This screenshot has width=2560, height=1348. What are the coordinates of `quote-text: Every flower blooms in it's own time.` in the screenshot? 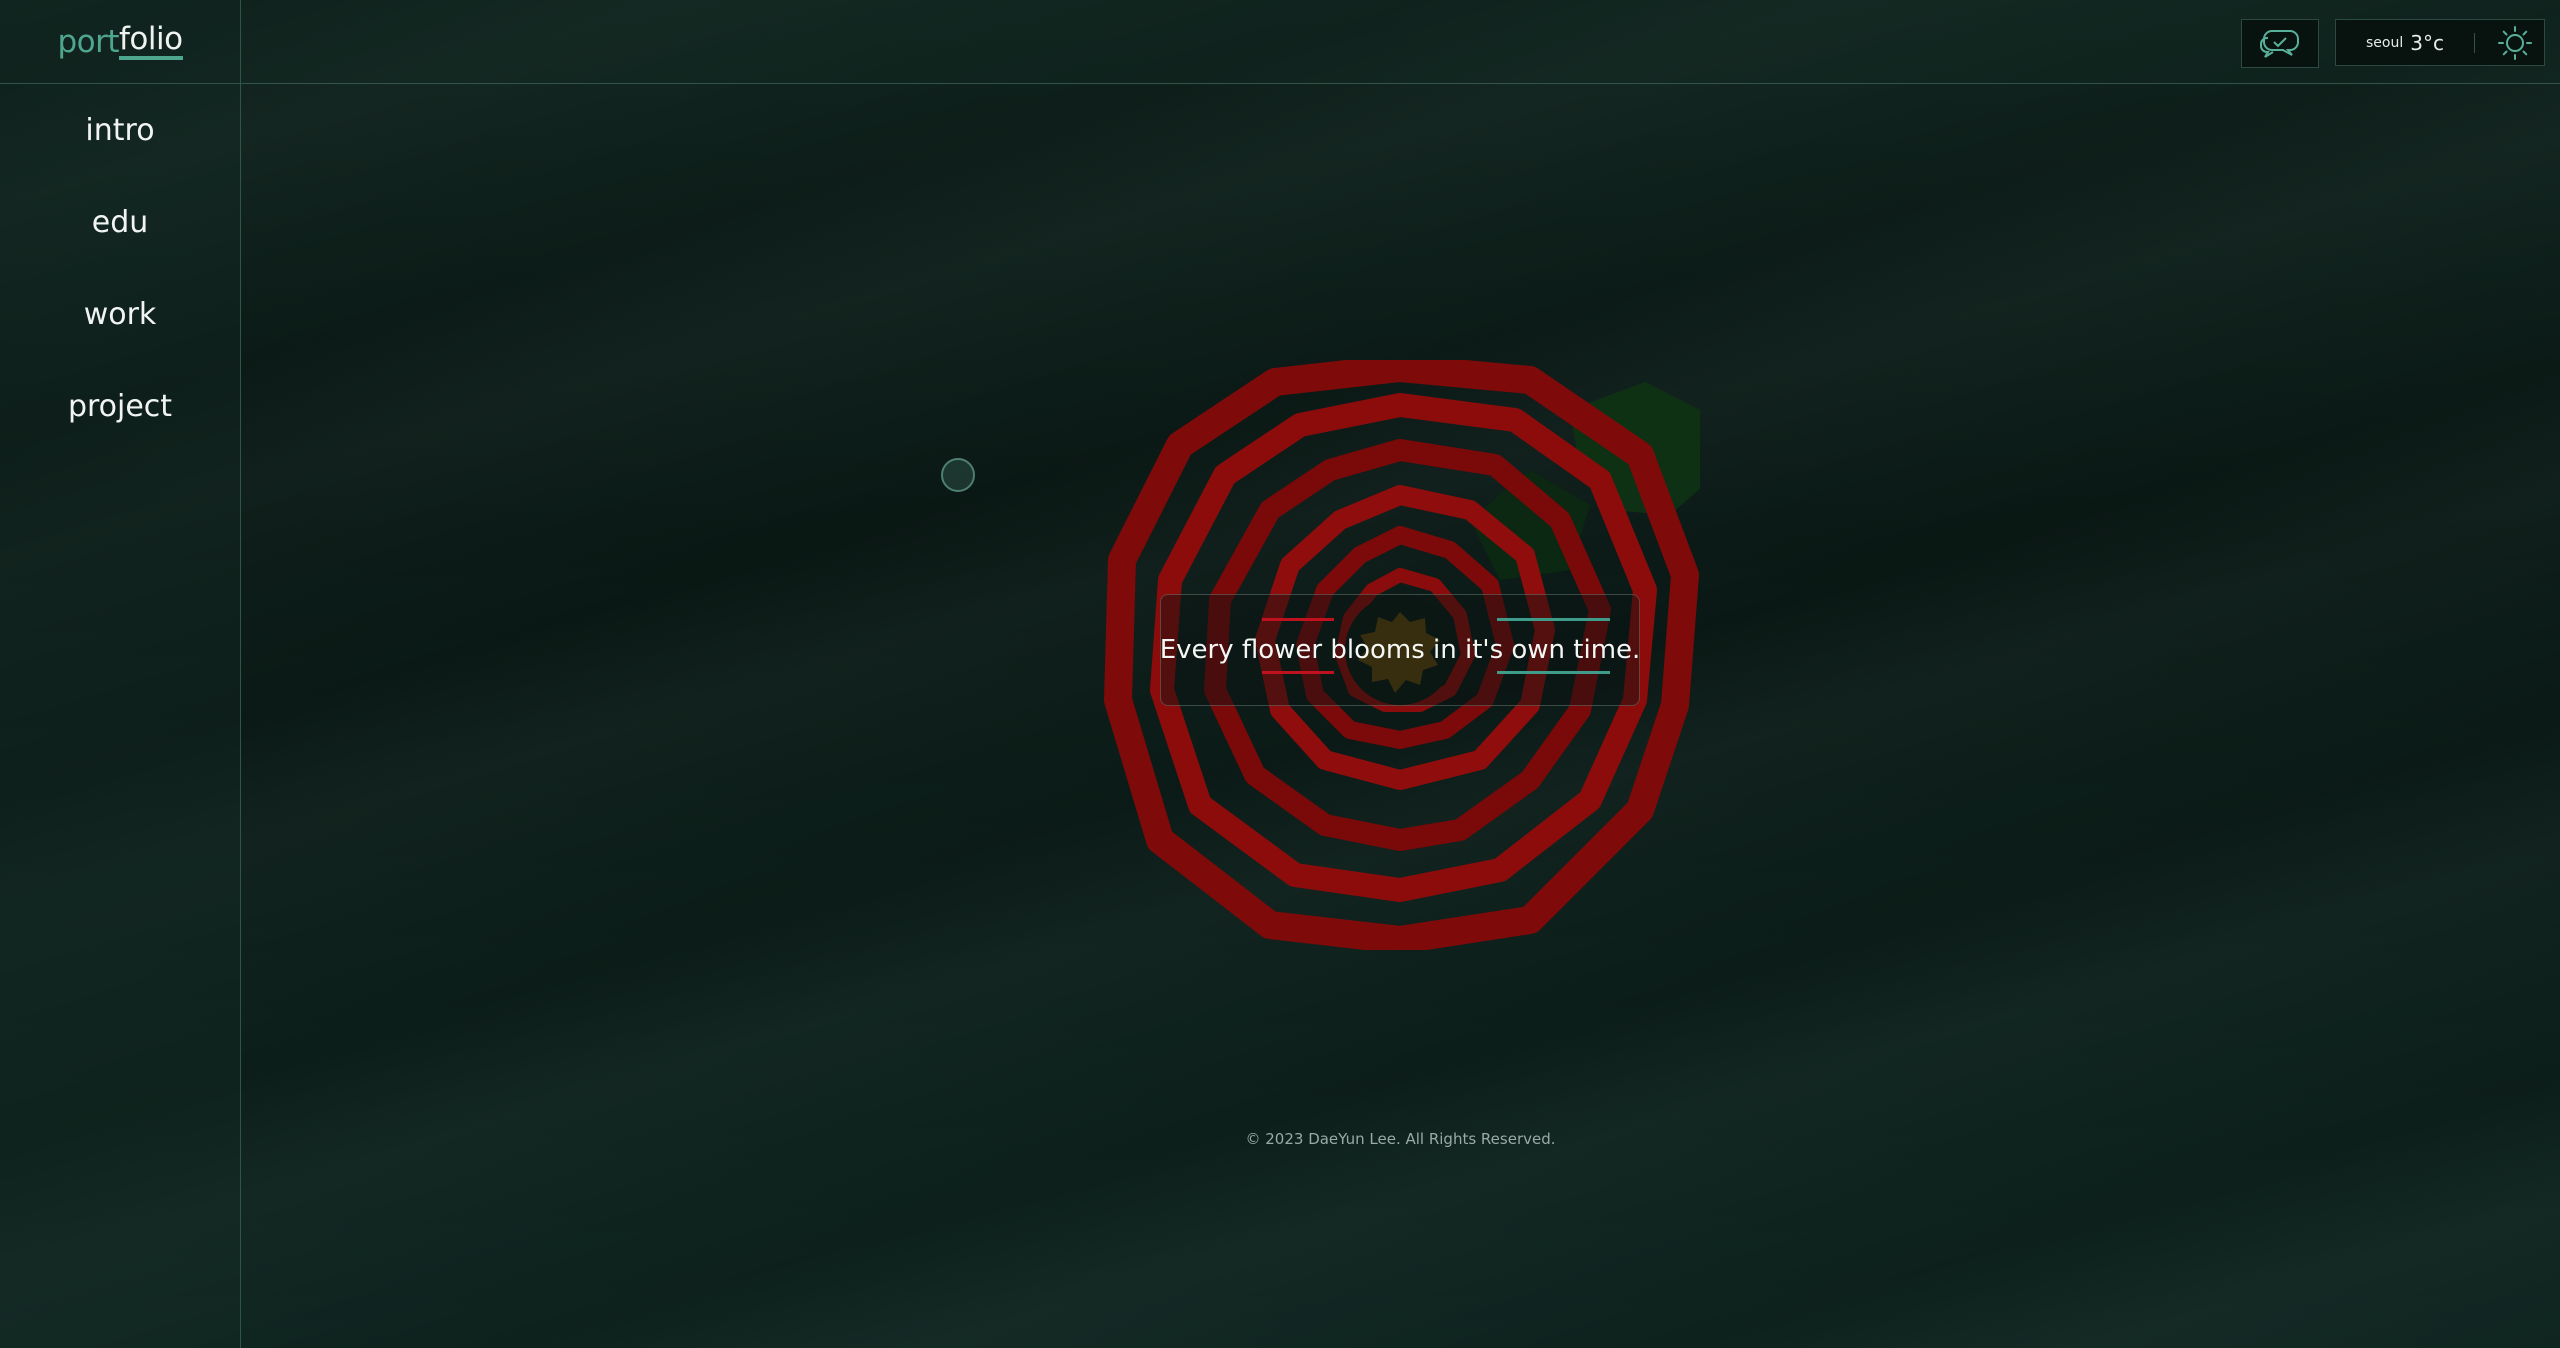 It's located at (1400, 650).